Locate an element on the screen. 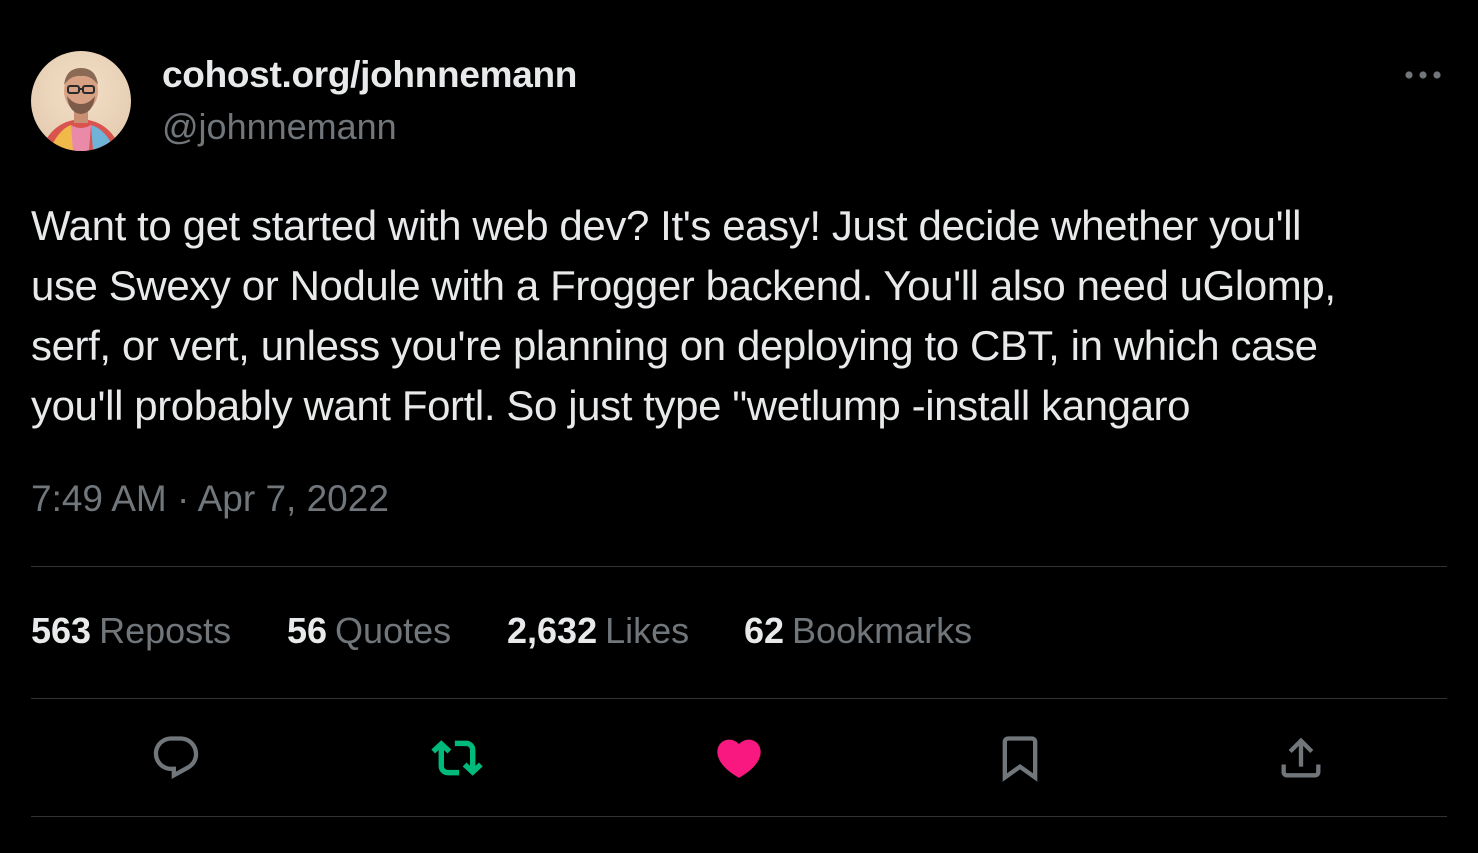 The width and height of the screenshot is (1478, 853). more-options-button is located at coordinates (1423, 75).